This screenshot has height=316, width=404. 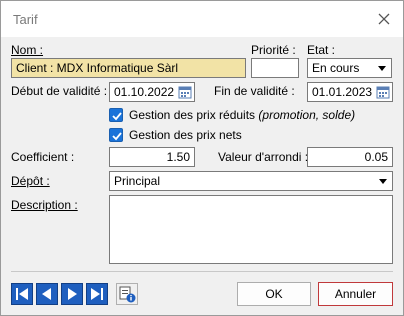 I want to click on priorite-field, so click(x=275, y=68).